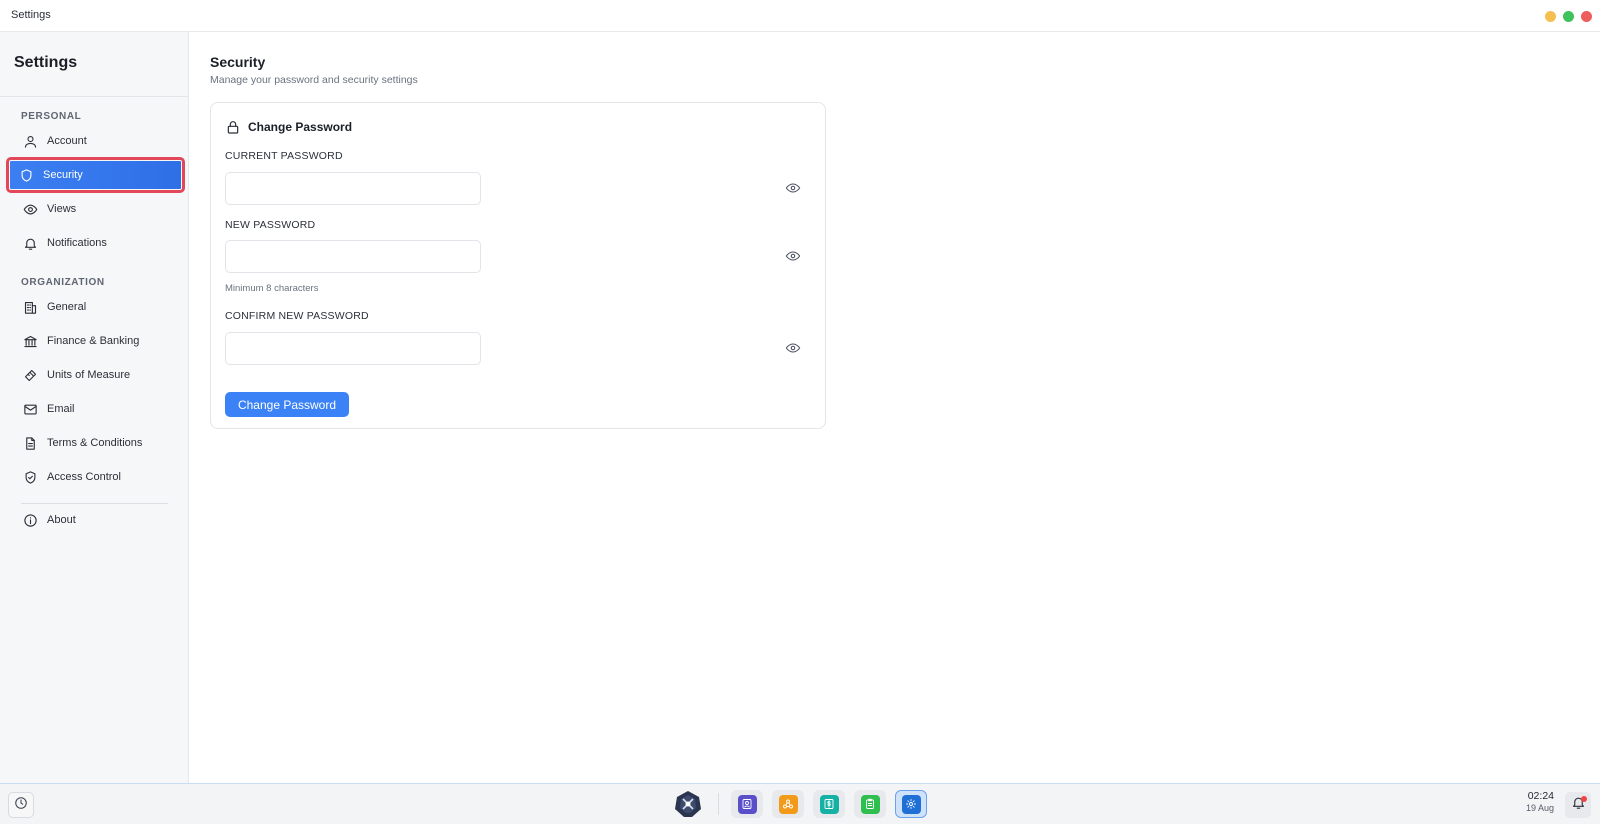 The image size is (1600, 824). What do you see at coordinates (800, 16) in the screenshot?
I see `title-bar: Settings` at bounding box center [800, 16].